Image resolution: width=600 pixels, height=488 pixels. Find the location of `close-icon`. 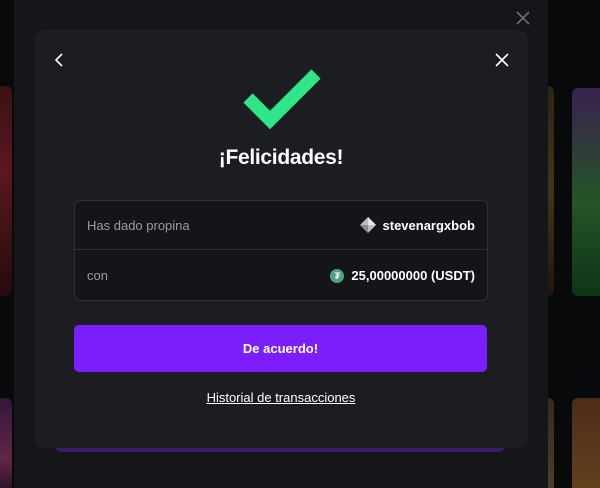

close-icon is located at coordinates (502, 60).